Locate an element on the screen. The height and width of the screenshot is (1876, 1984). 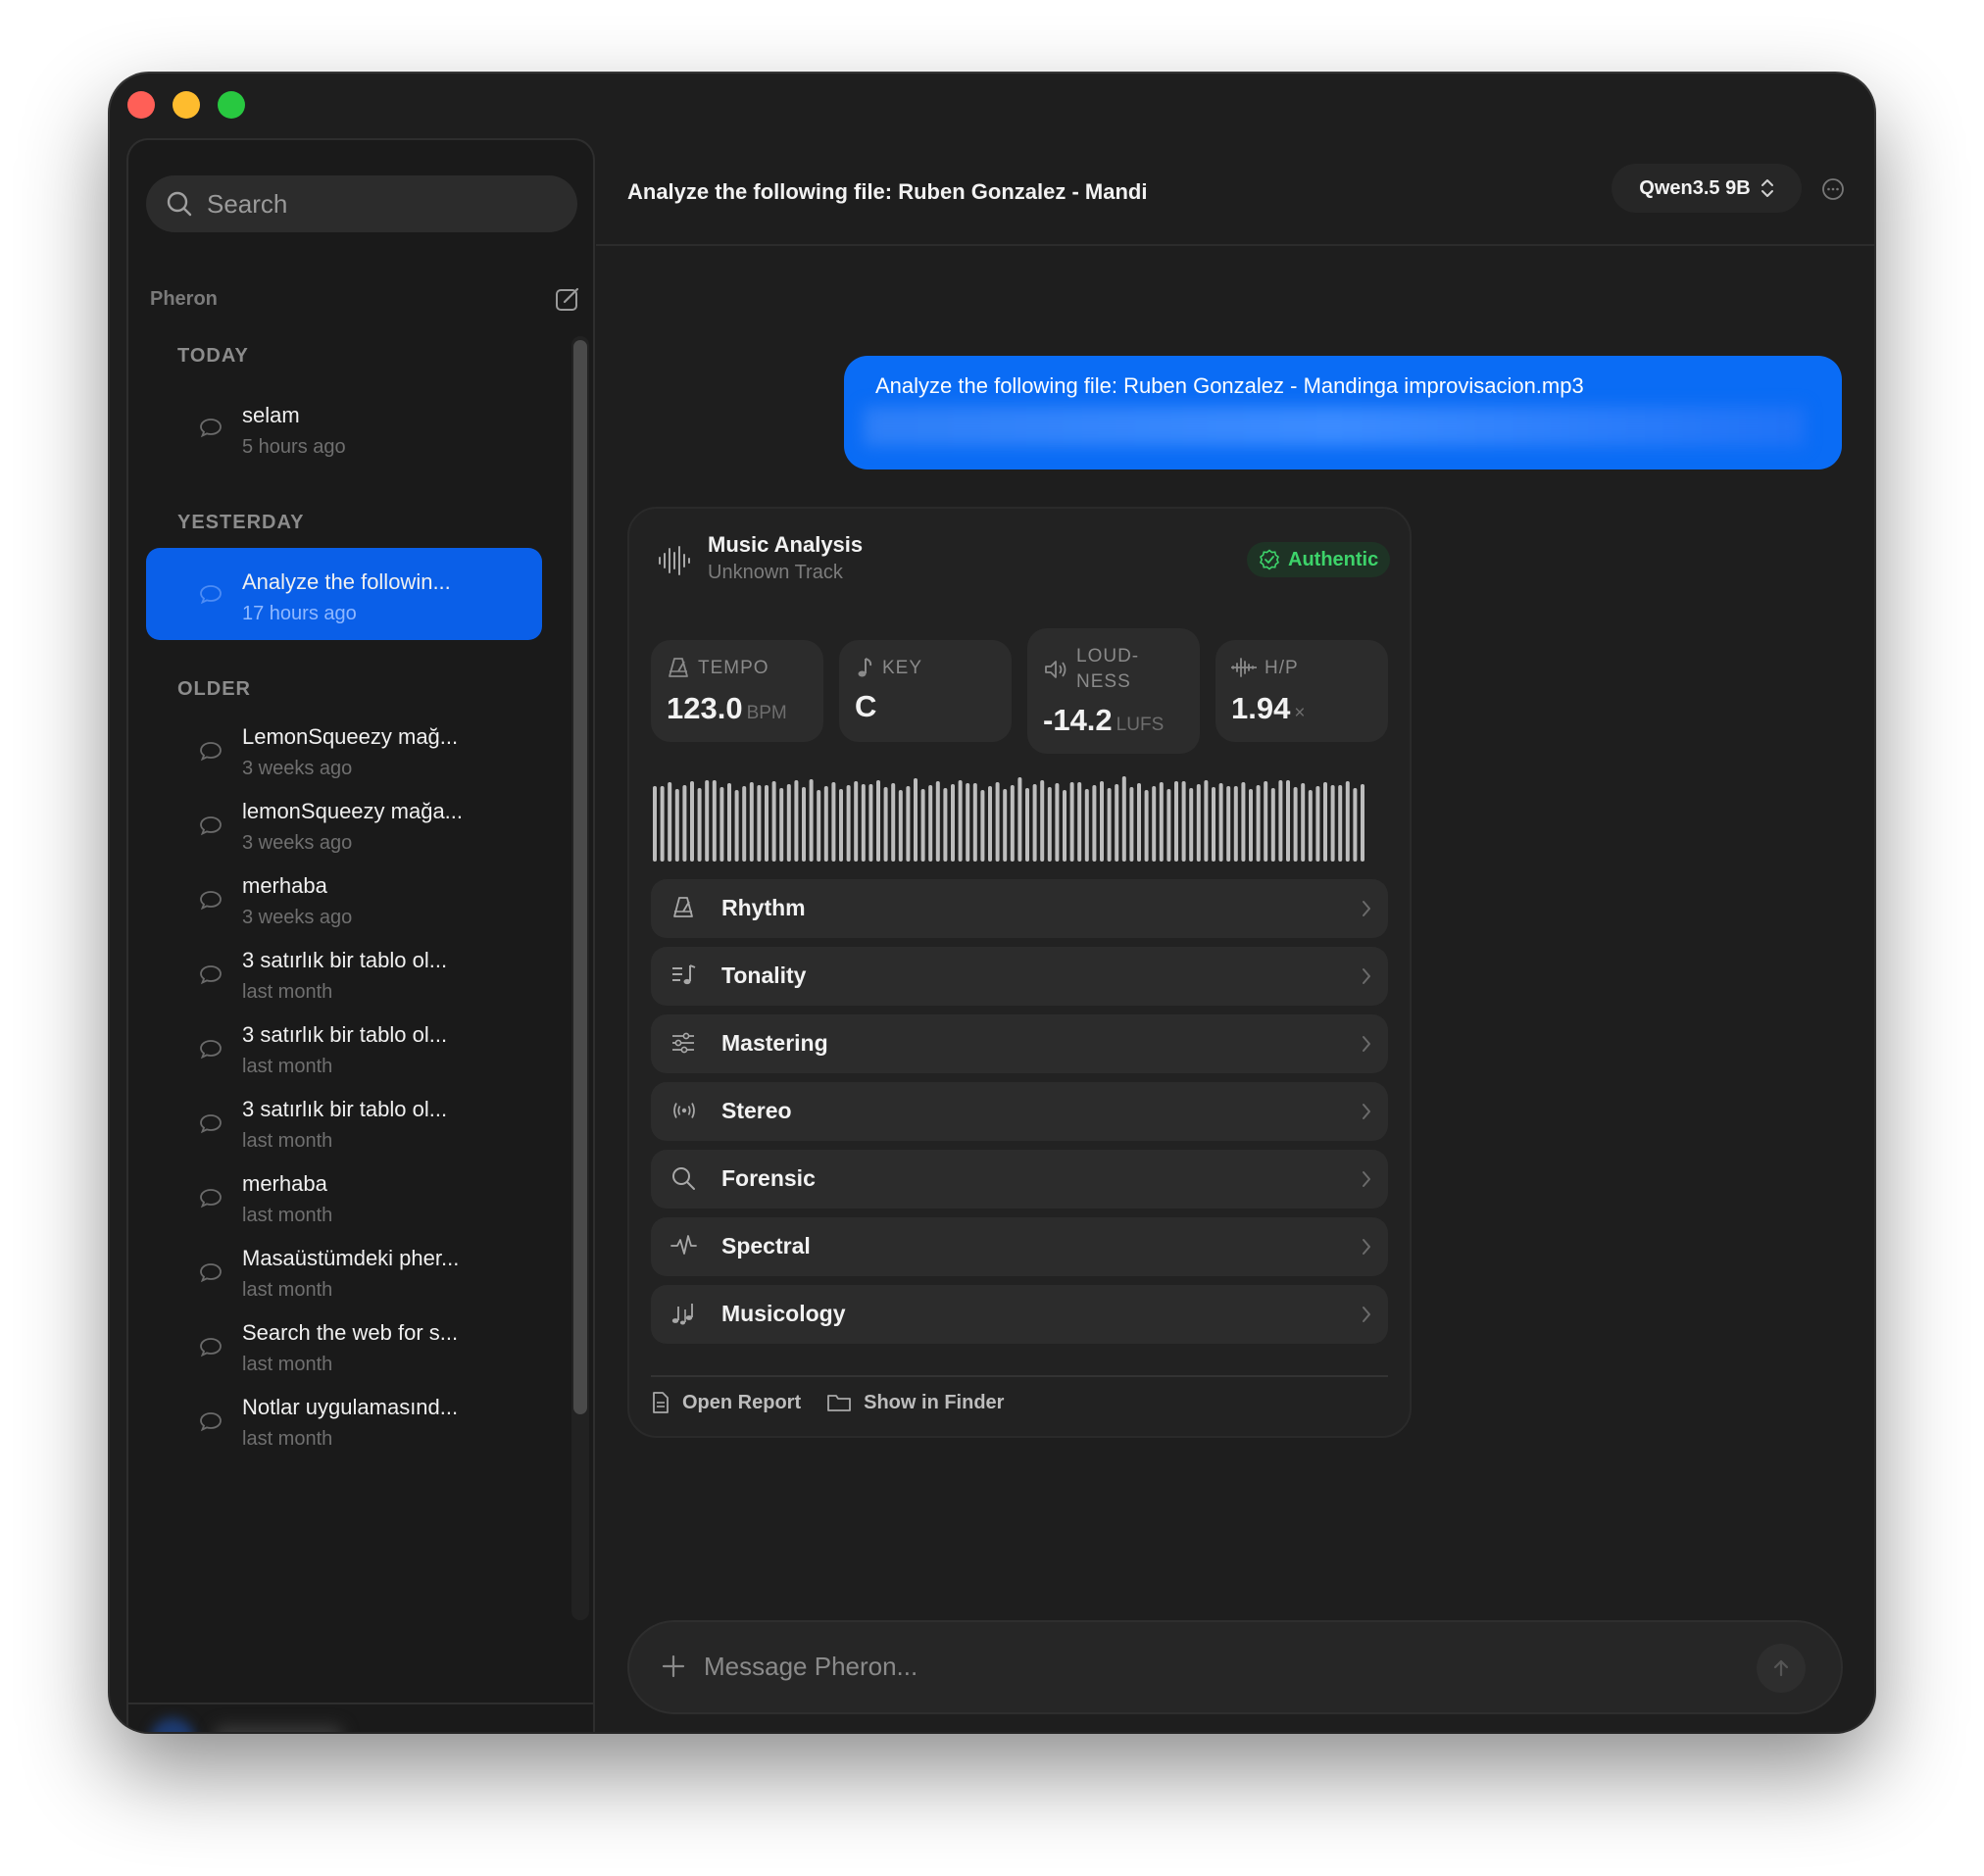
loudness-stat: LOUD- NESS -14.2 LUFS is located at coordinates (1113, 691).